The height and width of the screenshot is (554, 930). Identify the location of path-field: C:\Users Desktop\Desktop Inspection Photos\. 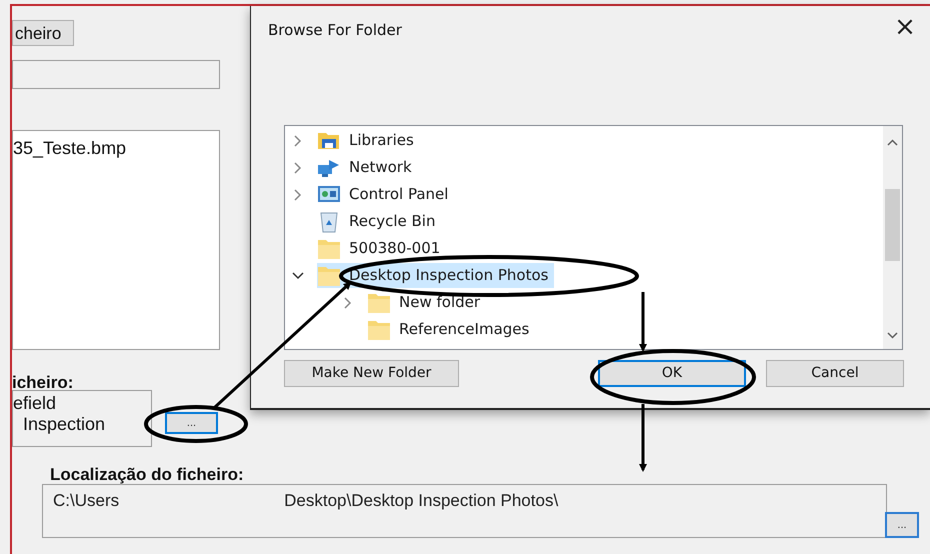
(464, 511).